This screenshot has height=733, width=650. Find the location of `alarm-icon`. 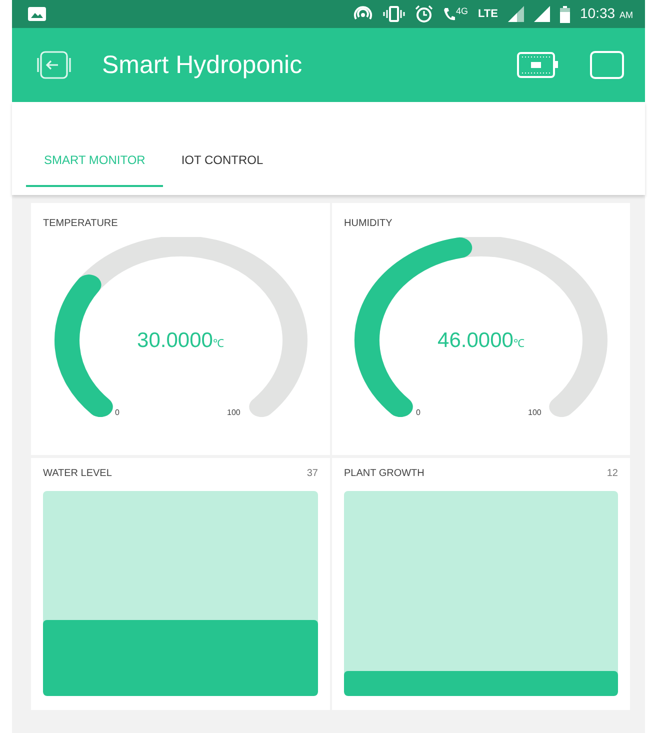

alarm-icon is located at coordinates (424, 14).